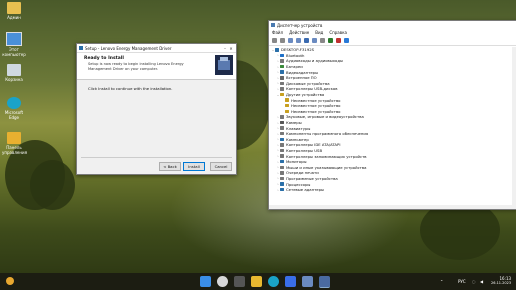 The width and height of the screenshot is (516, 290). I want to click on setup-taskbar-icon, so click(324, 282).